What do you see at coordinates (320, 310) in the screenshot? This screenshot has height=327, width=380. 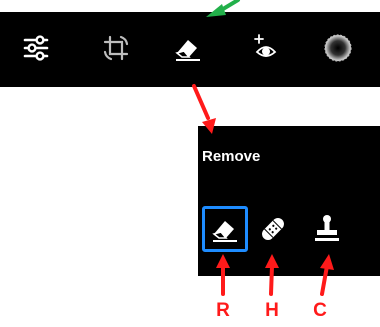 I see `annotation-label-c: C` at bounding box center [320, 310].